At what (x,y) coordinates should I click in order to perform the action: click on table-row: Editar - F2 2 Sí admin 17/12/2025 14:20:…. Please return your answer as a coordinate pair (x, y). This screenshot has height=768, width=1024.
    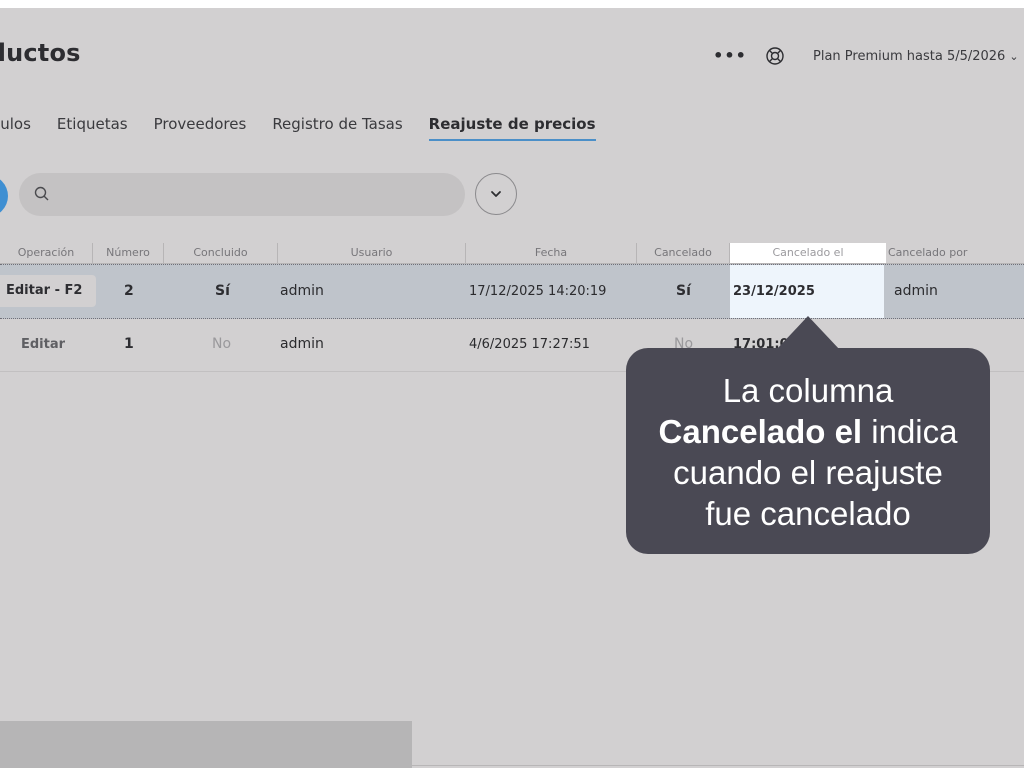
    Looking at the image, I should click on (512, 308).